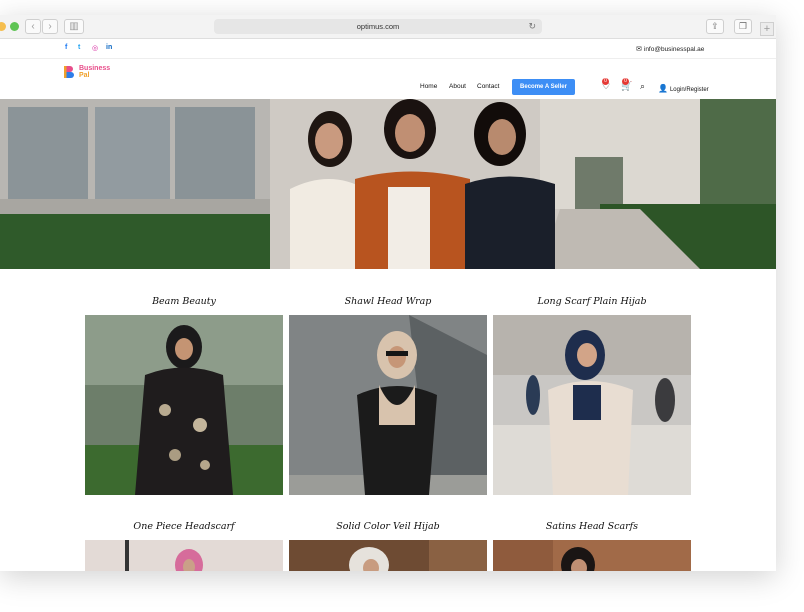 The width and height of the screenshot is (804, 612). I want to click on envelope-icon: ✉, so click(639, 49).